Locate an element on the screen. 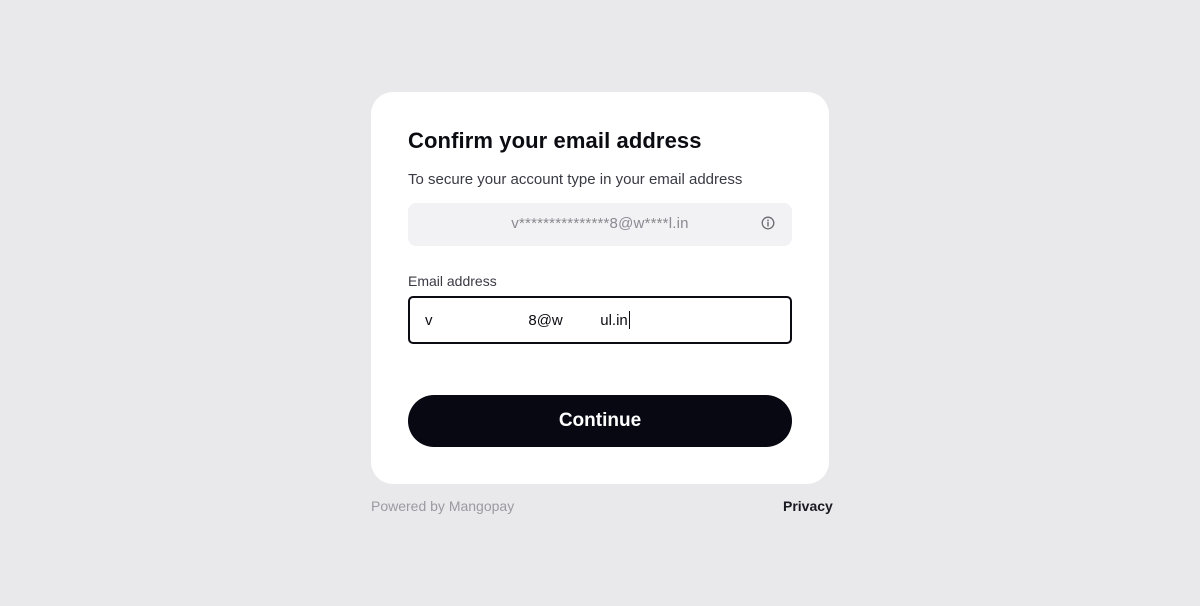  continue-button: Continue is located at coordinates (600, 421).